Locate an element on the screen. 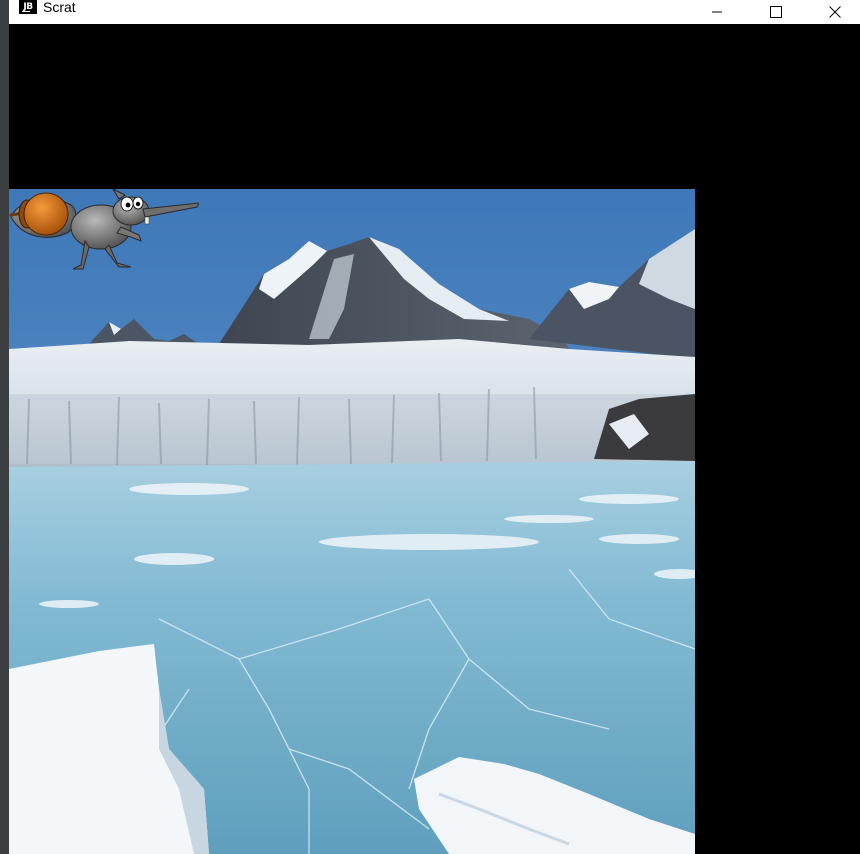  maximize-icon is located at coordinates (776, 12).